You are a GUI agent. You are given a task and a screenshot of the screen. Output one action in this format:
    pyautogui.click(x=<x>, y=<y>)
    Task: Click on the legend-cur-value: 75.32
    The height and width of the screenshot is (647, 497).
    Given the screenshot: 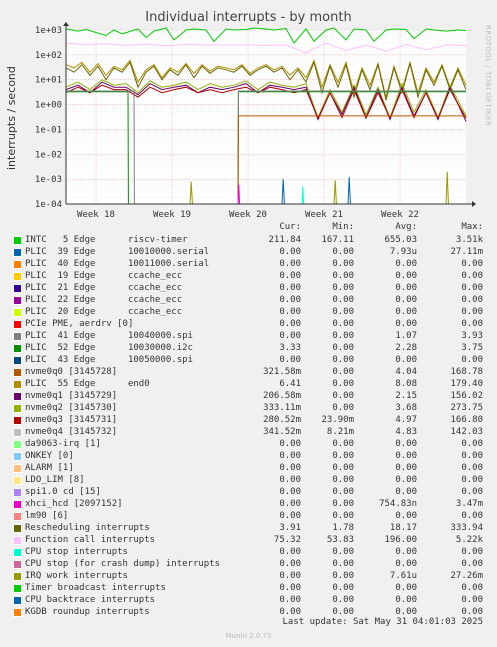 What is the action you would take?
    pyautogui.click(x=287, y=540)
    